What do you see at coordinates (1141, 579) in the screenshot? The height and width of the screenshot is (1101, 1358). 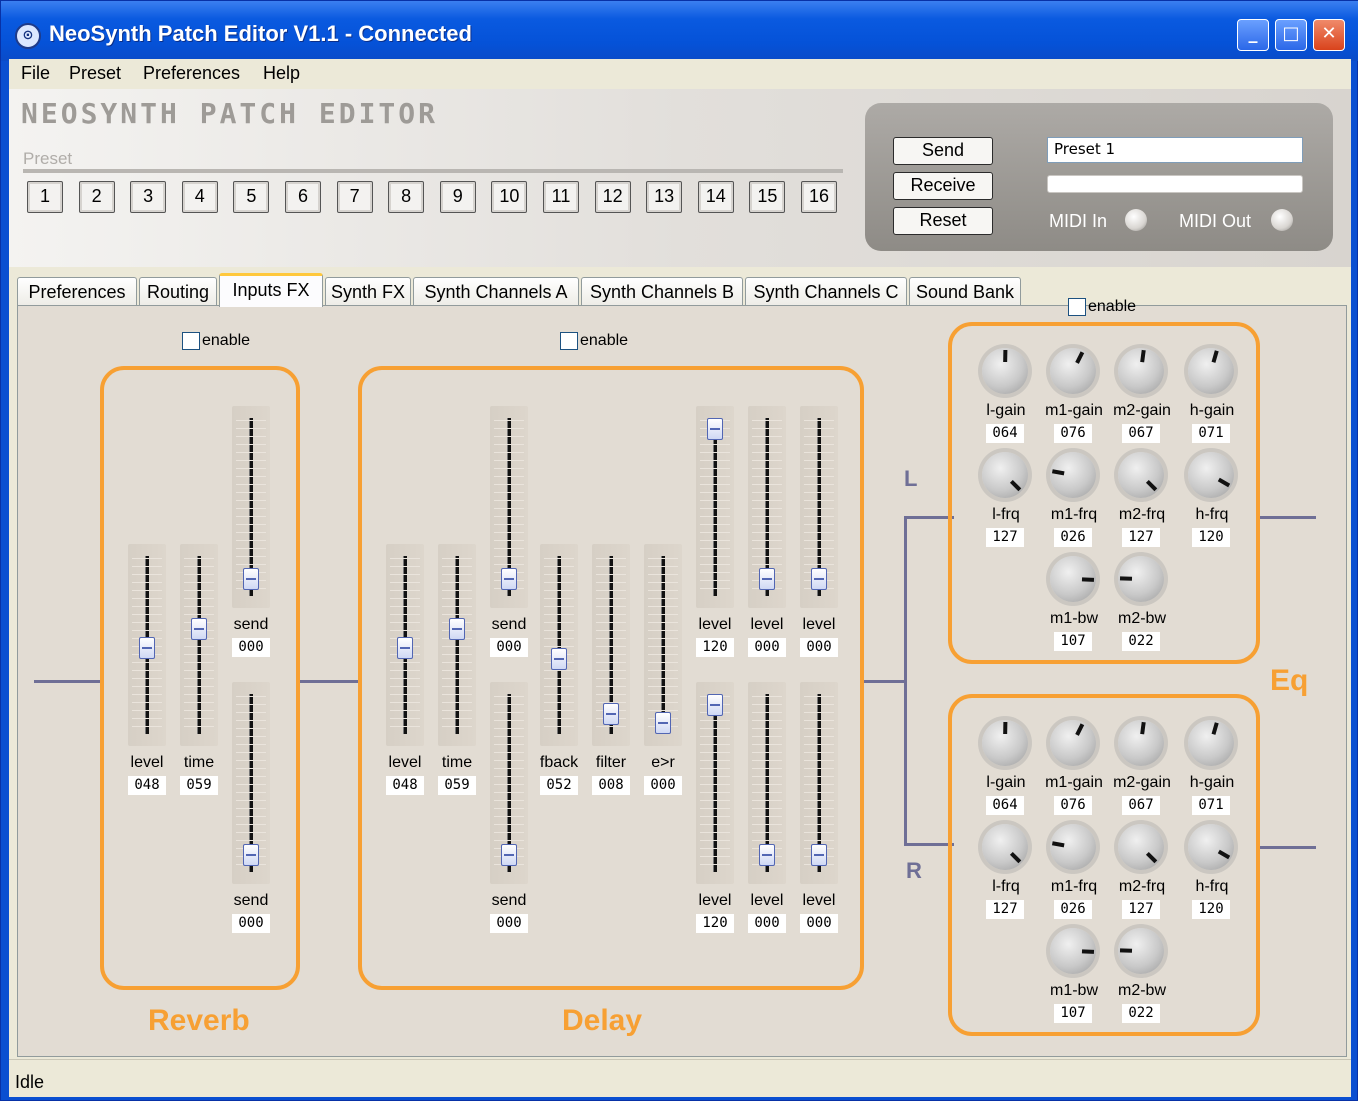 I see `eq-left-m2-bw-knob` at bounding box center [1141, 579].